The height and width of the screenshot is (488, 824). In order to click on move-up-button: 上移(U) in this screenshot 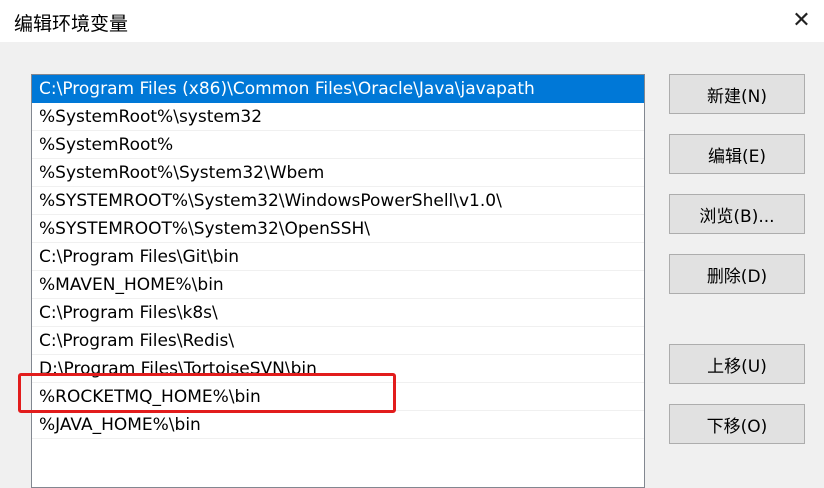, I will do `click(737, 364)`.